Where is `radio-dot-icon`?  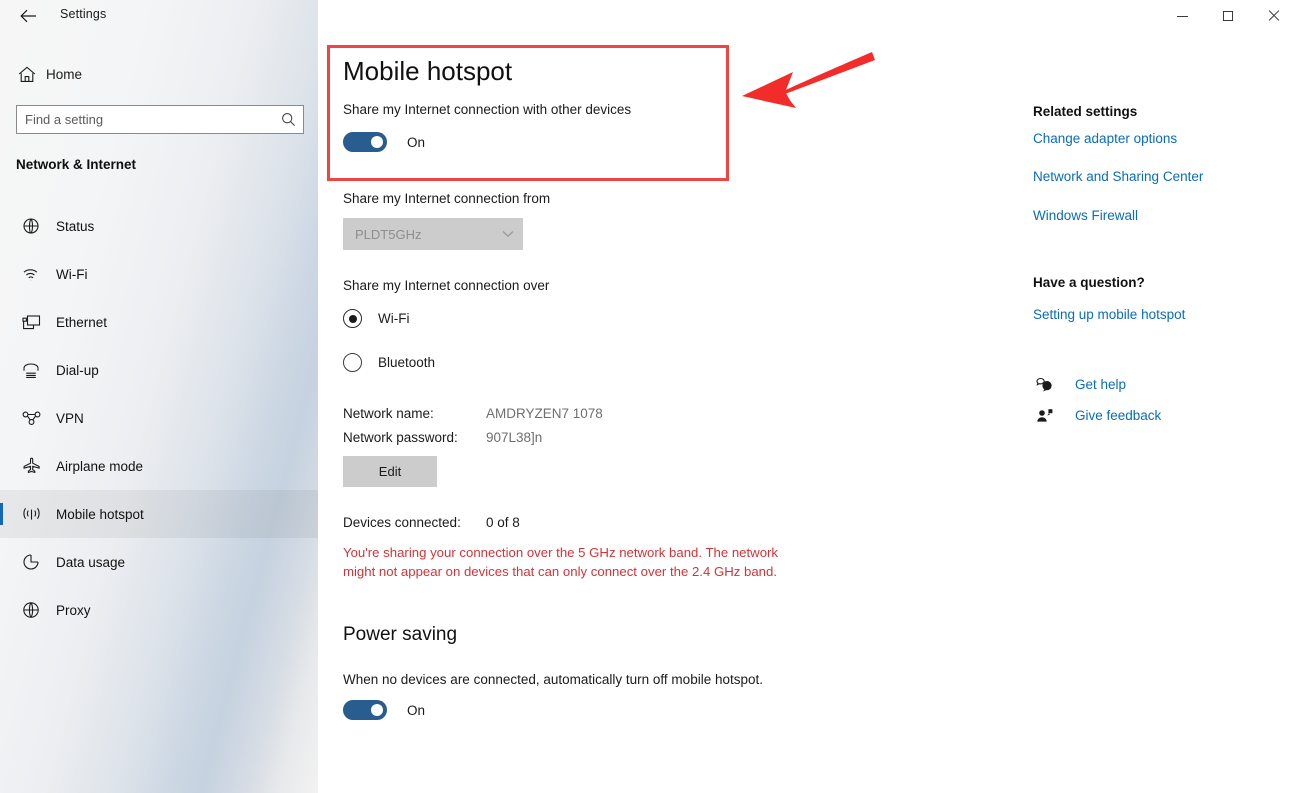
radio-dot-icon is located at coordinates (352, 318).